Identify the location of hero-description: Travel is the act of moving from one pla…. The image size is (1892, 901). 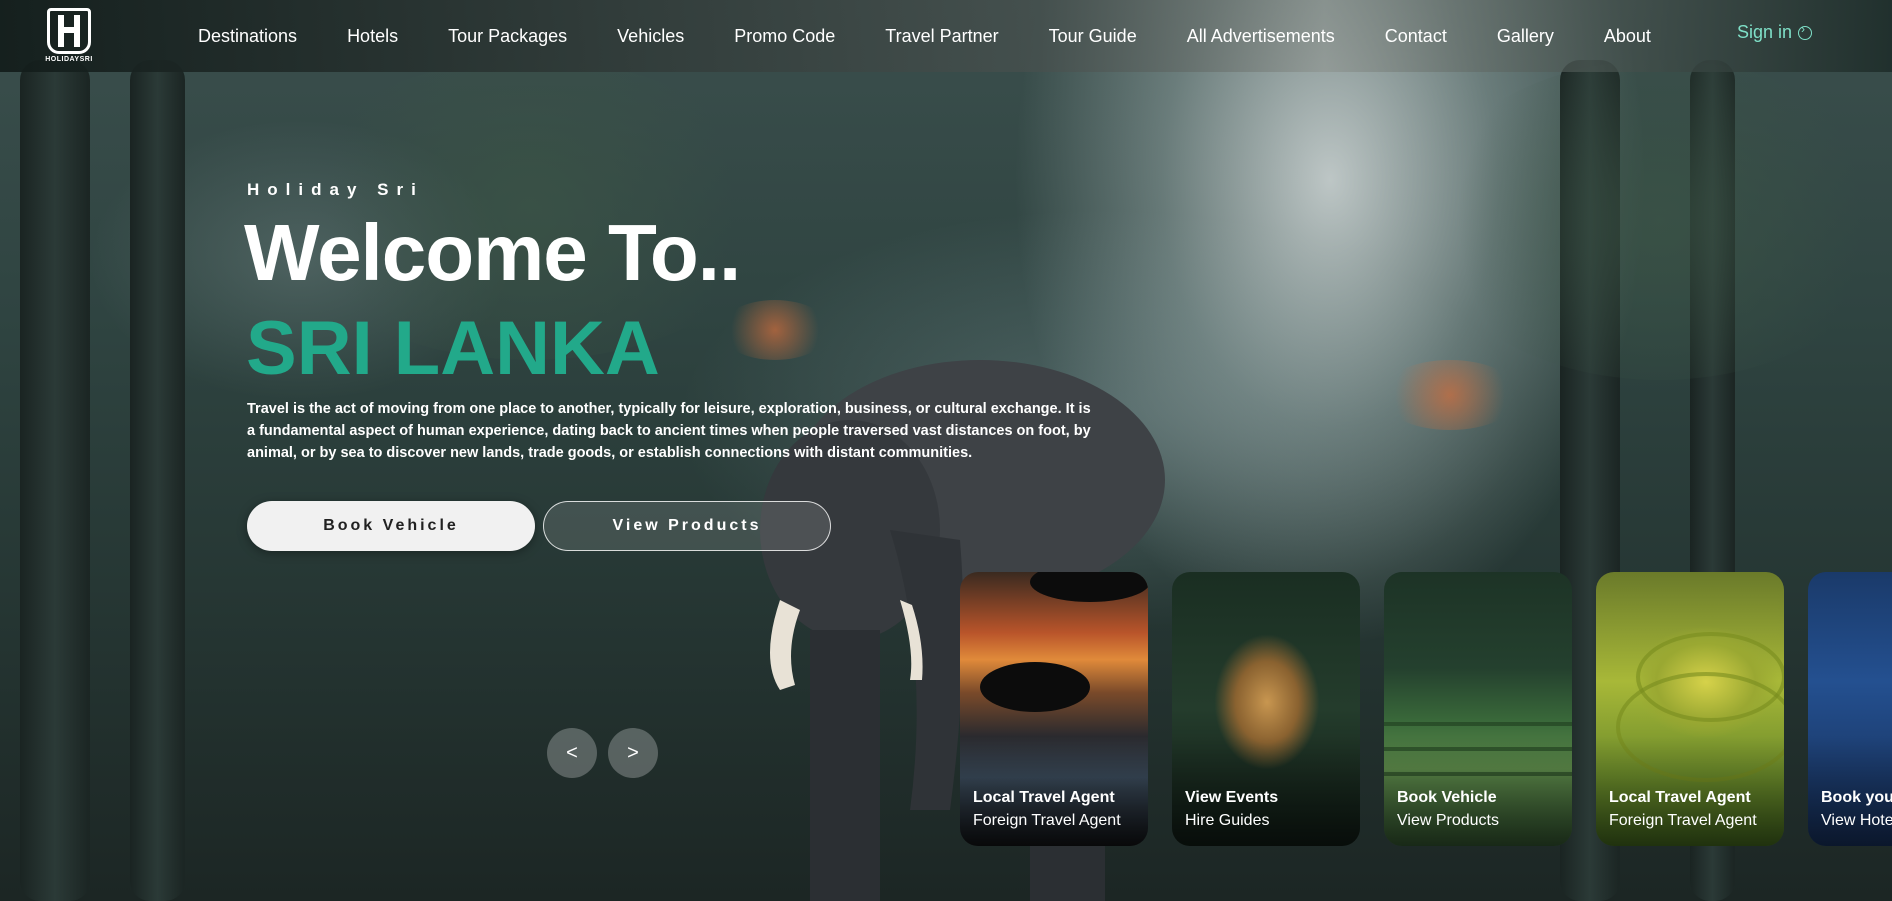
(669, 431).